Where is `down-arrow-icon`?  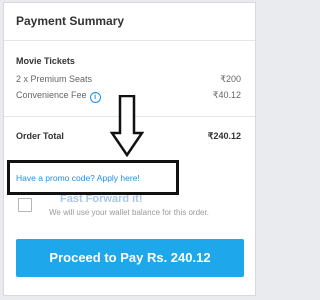 down-arrow-icon is located at coordinates (127, 126).